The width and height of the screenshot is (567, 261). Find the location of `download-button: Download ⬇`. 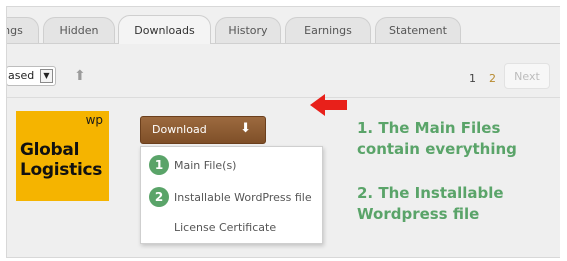

download-button: Download ⬇ is located at coordinates (203, 130).